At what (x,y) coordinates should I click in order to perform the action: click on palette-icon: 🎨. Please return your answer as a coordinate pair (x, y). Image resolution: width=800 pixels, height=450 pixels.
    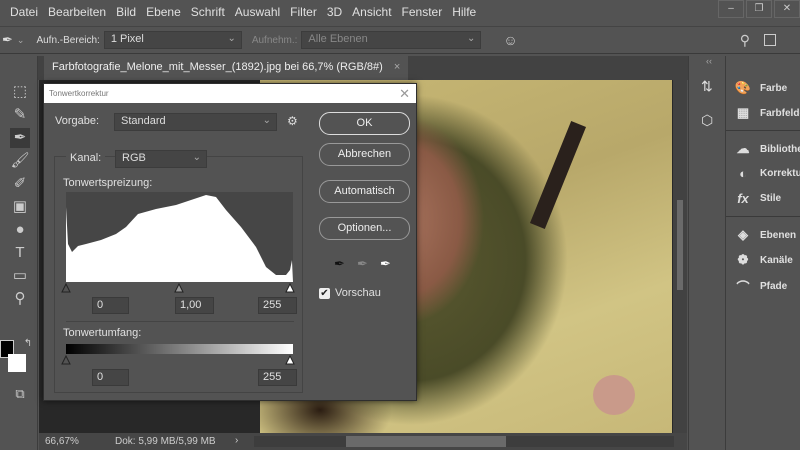
    Looking at the image, I should click on (743, 87).